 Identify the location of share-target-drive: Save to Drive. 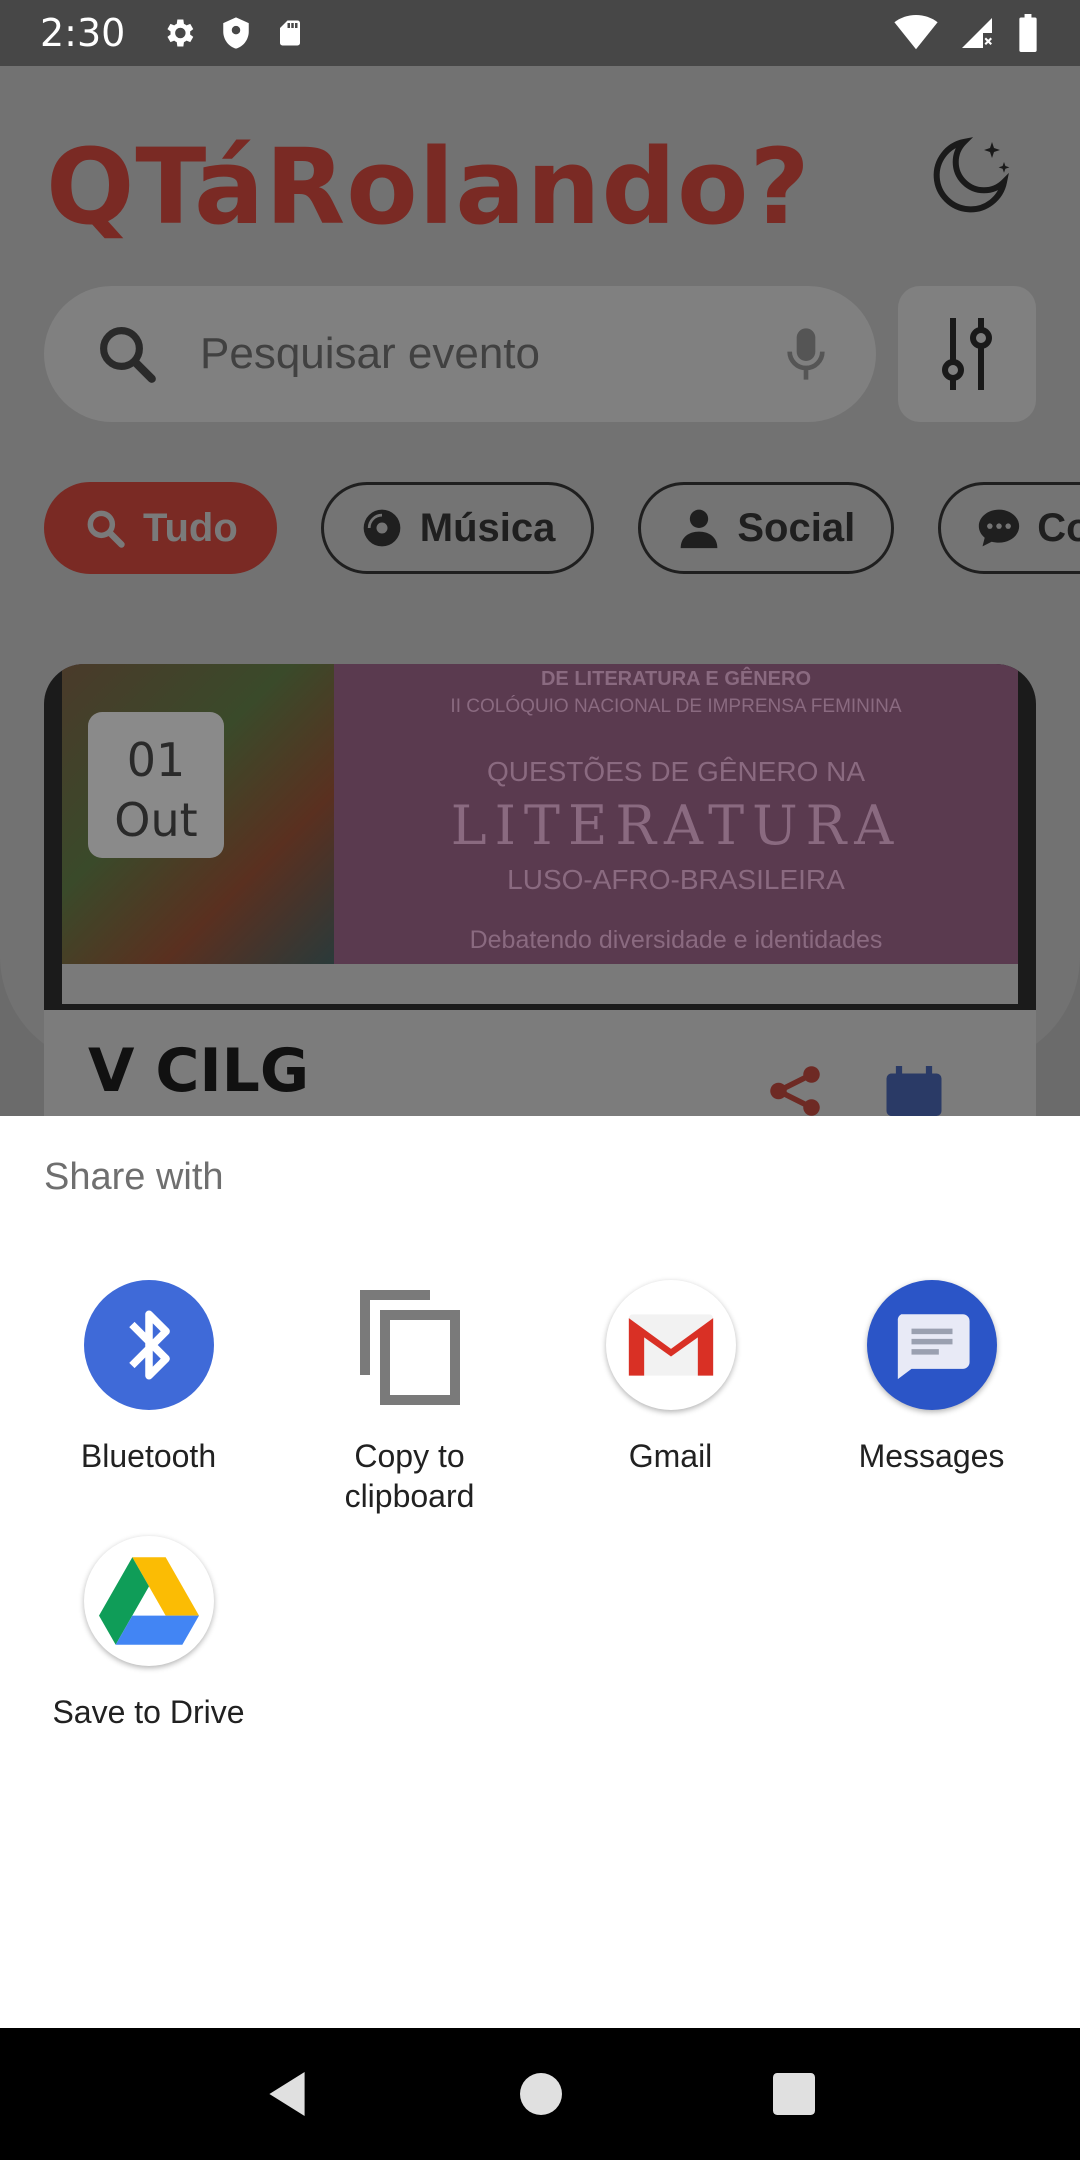
(148, 1634).